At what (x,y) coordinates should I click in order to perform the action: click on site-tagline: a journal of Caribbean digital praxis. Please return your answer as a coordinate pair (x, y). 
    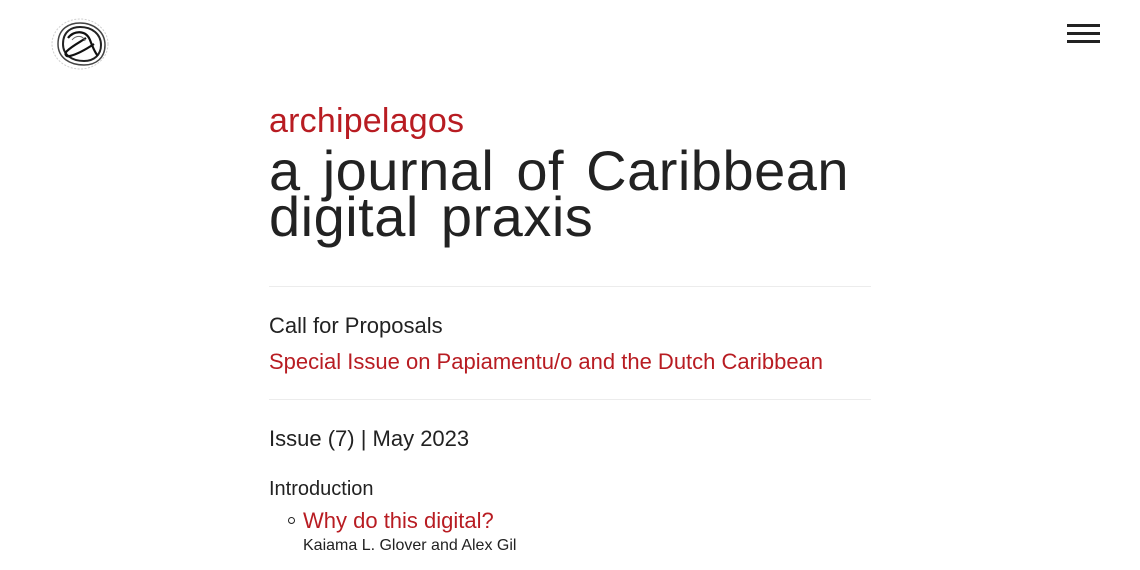
    Looking at the image, I should click on (559, 193).